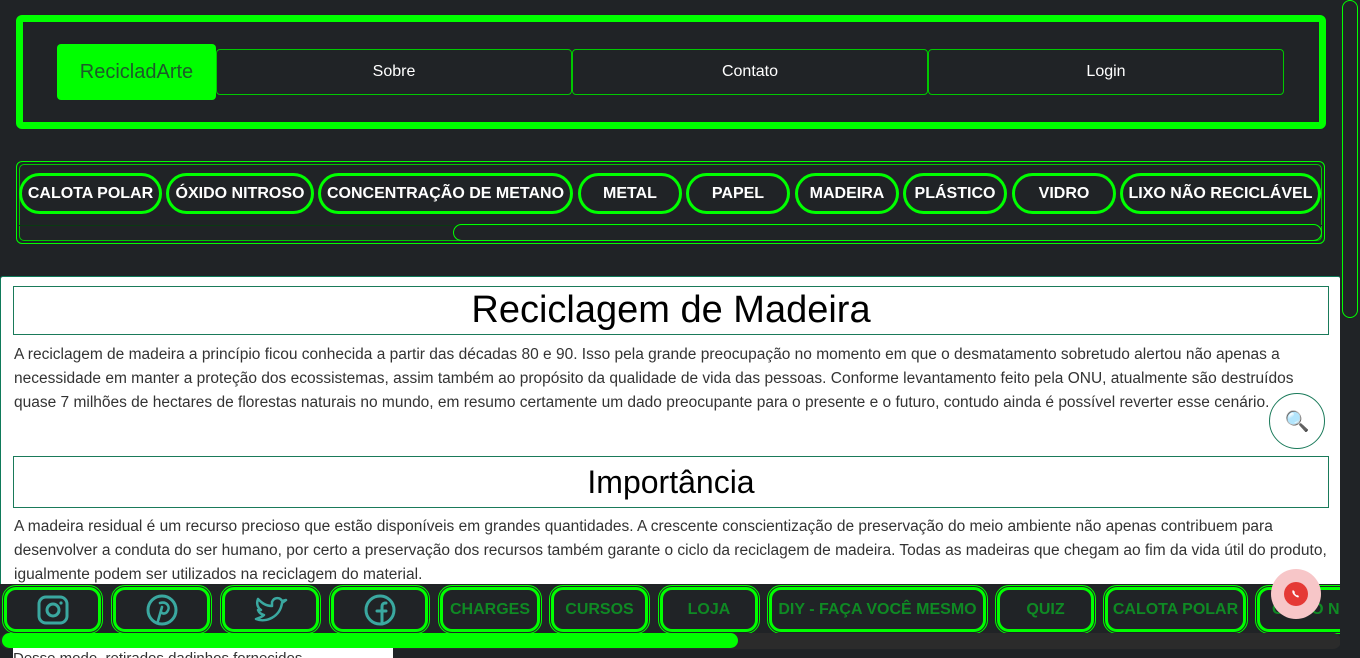 The width and height of the screenshot is (1360, 658). What do you see at coordinates (490, 609) in the screenshot?
I see `link-charges: CHARGES` at bounding box center [490, 609].